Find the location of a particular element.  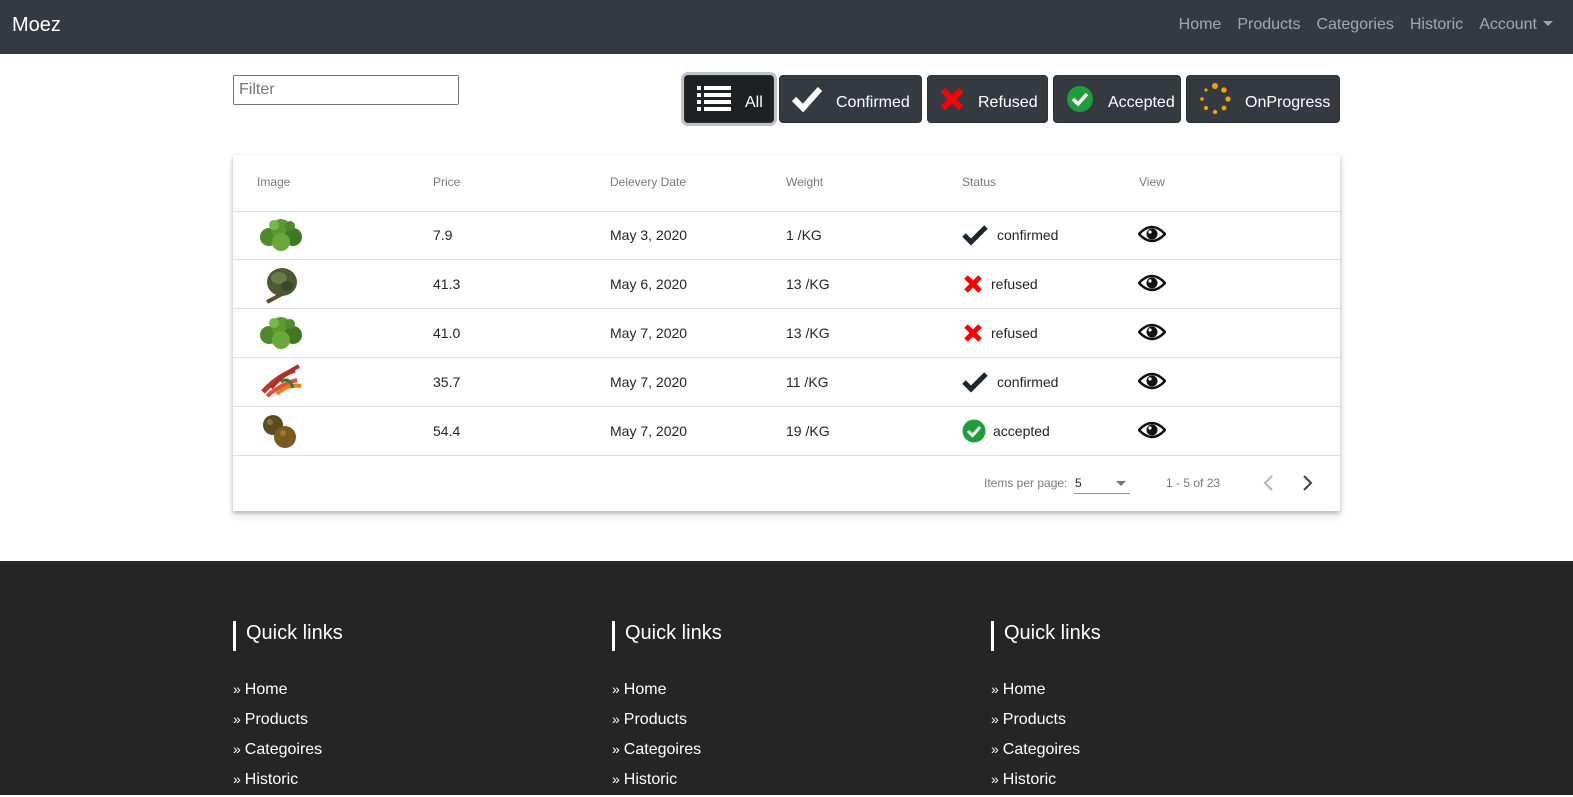

filter-all-label: All is located at coordinates (754, 102).